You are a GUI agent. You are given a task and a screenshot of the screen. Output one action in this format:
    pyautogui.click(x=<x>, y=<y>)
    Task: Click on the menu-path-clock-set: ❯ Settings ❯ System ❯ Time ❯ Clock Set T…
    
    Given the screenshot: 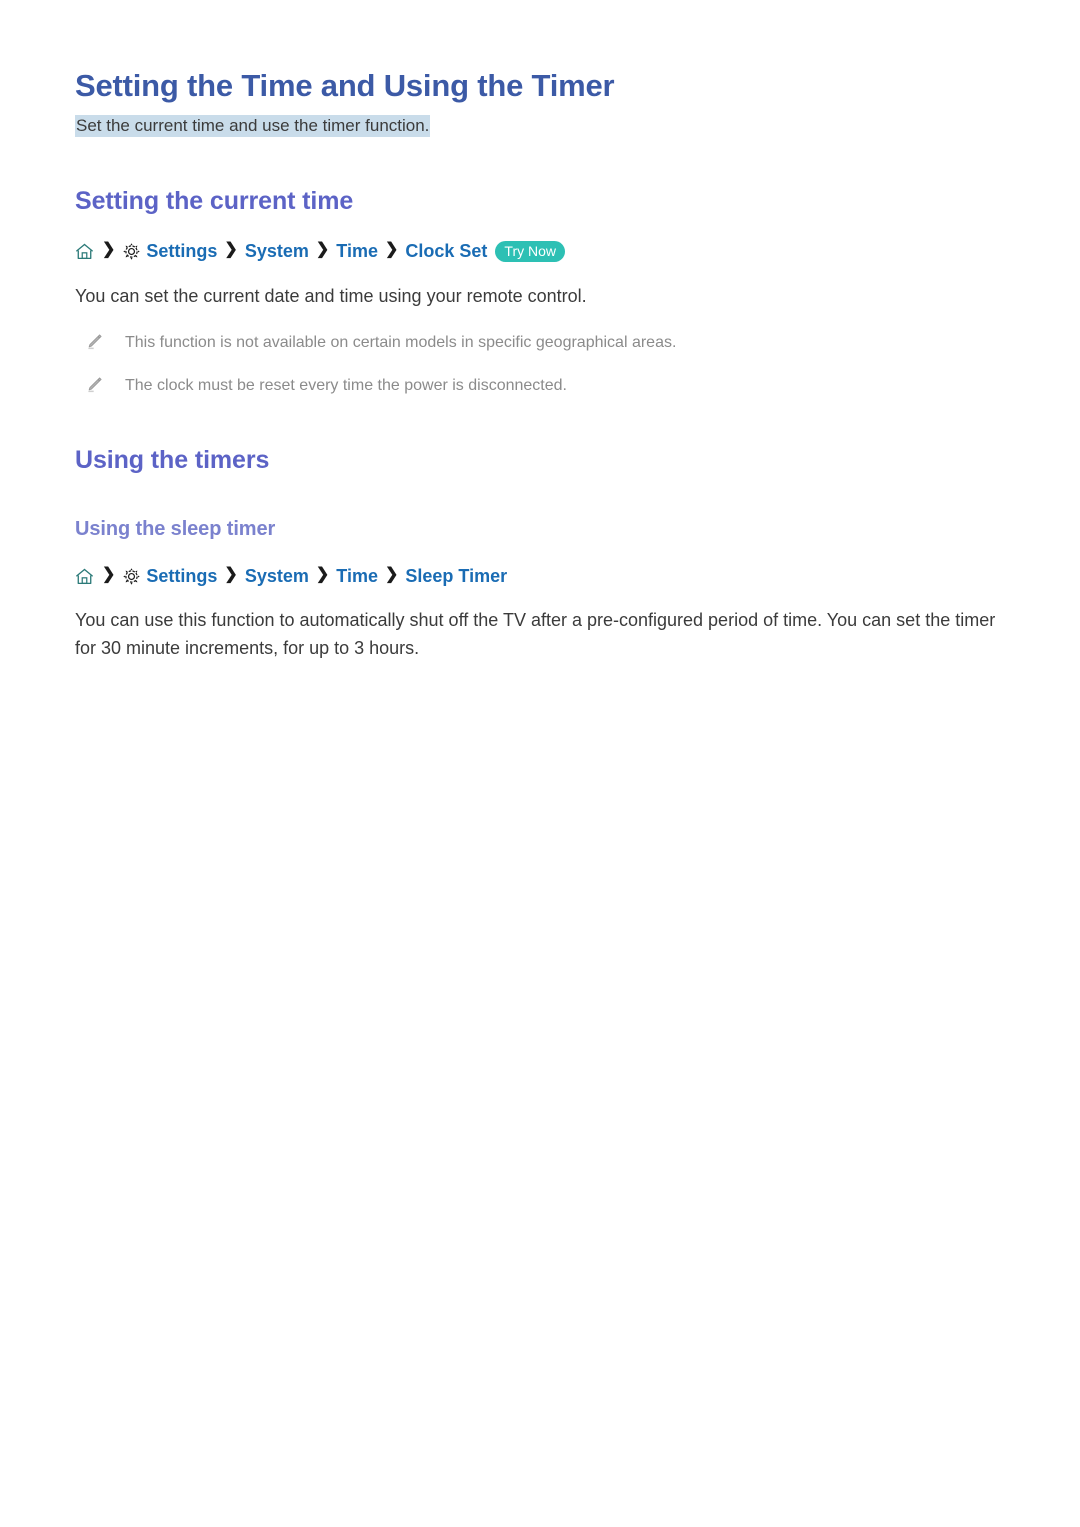 What is the action you would take?
    pyautogui.click(x=540, y=239)
    